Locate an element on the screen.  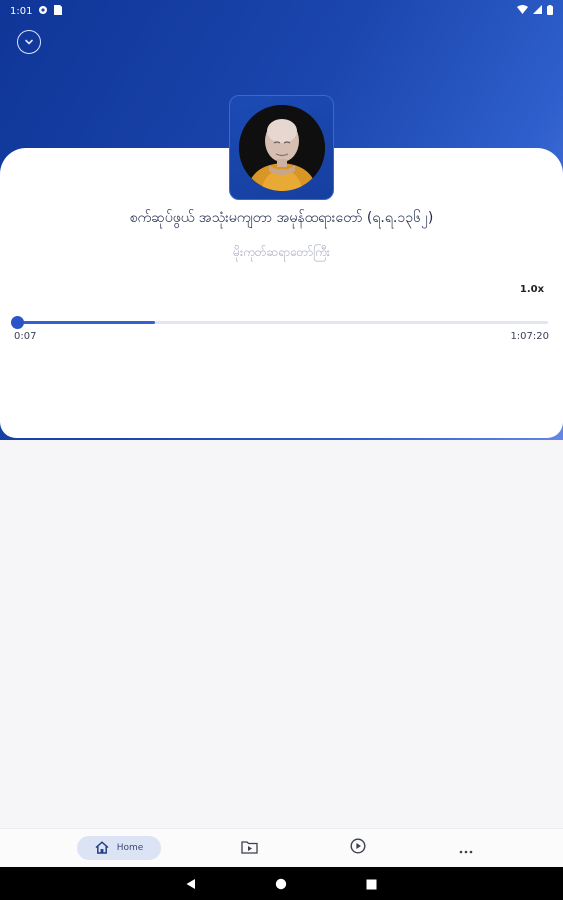
battery-icon is located at coordinates (550, 11).